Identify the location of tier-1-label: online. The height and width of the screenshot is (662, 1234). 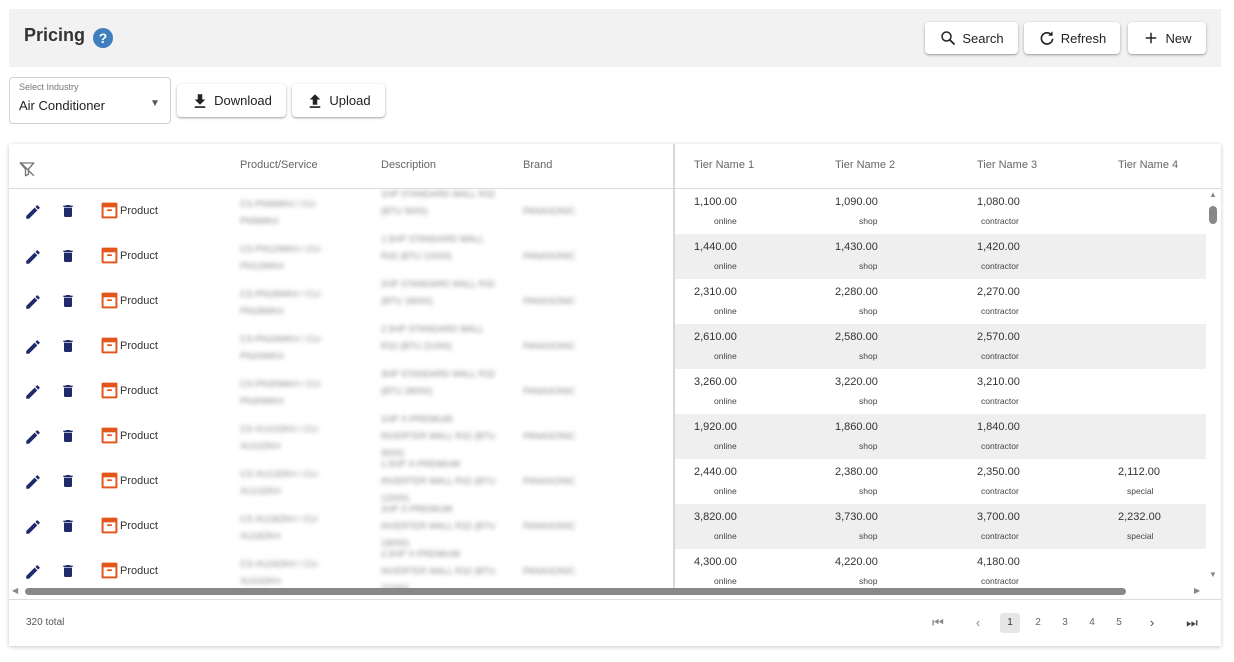
(725, 536).